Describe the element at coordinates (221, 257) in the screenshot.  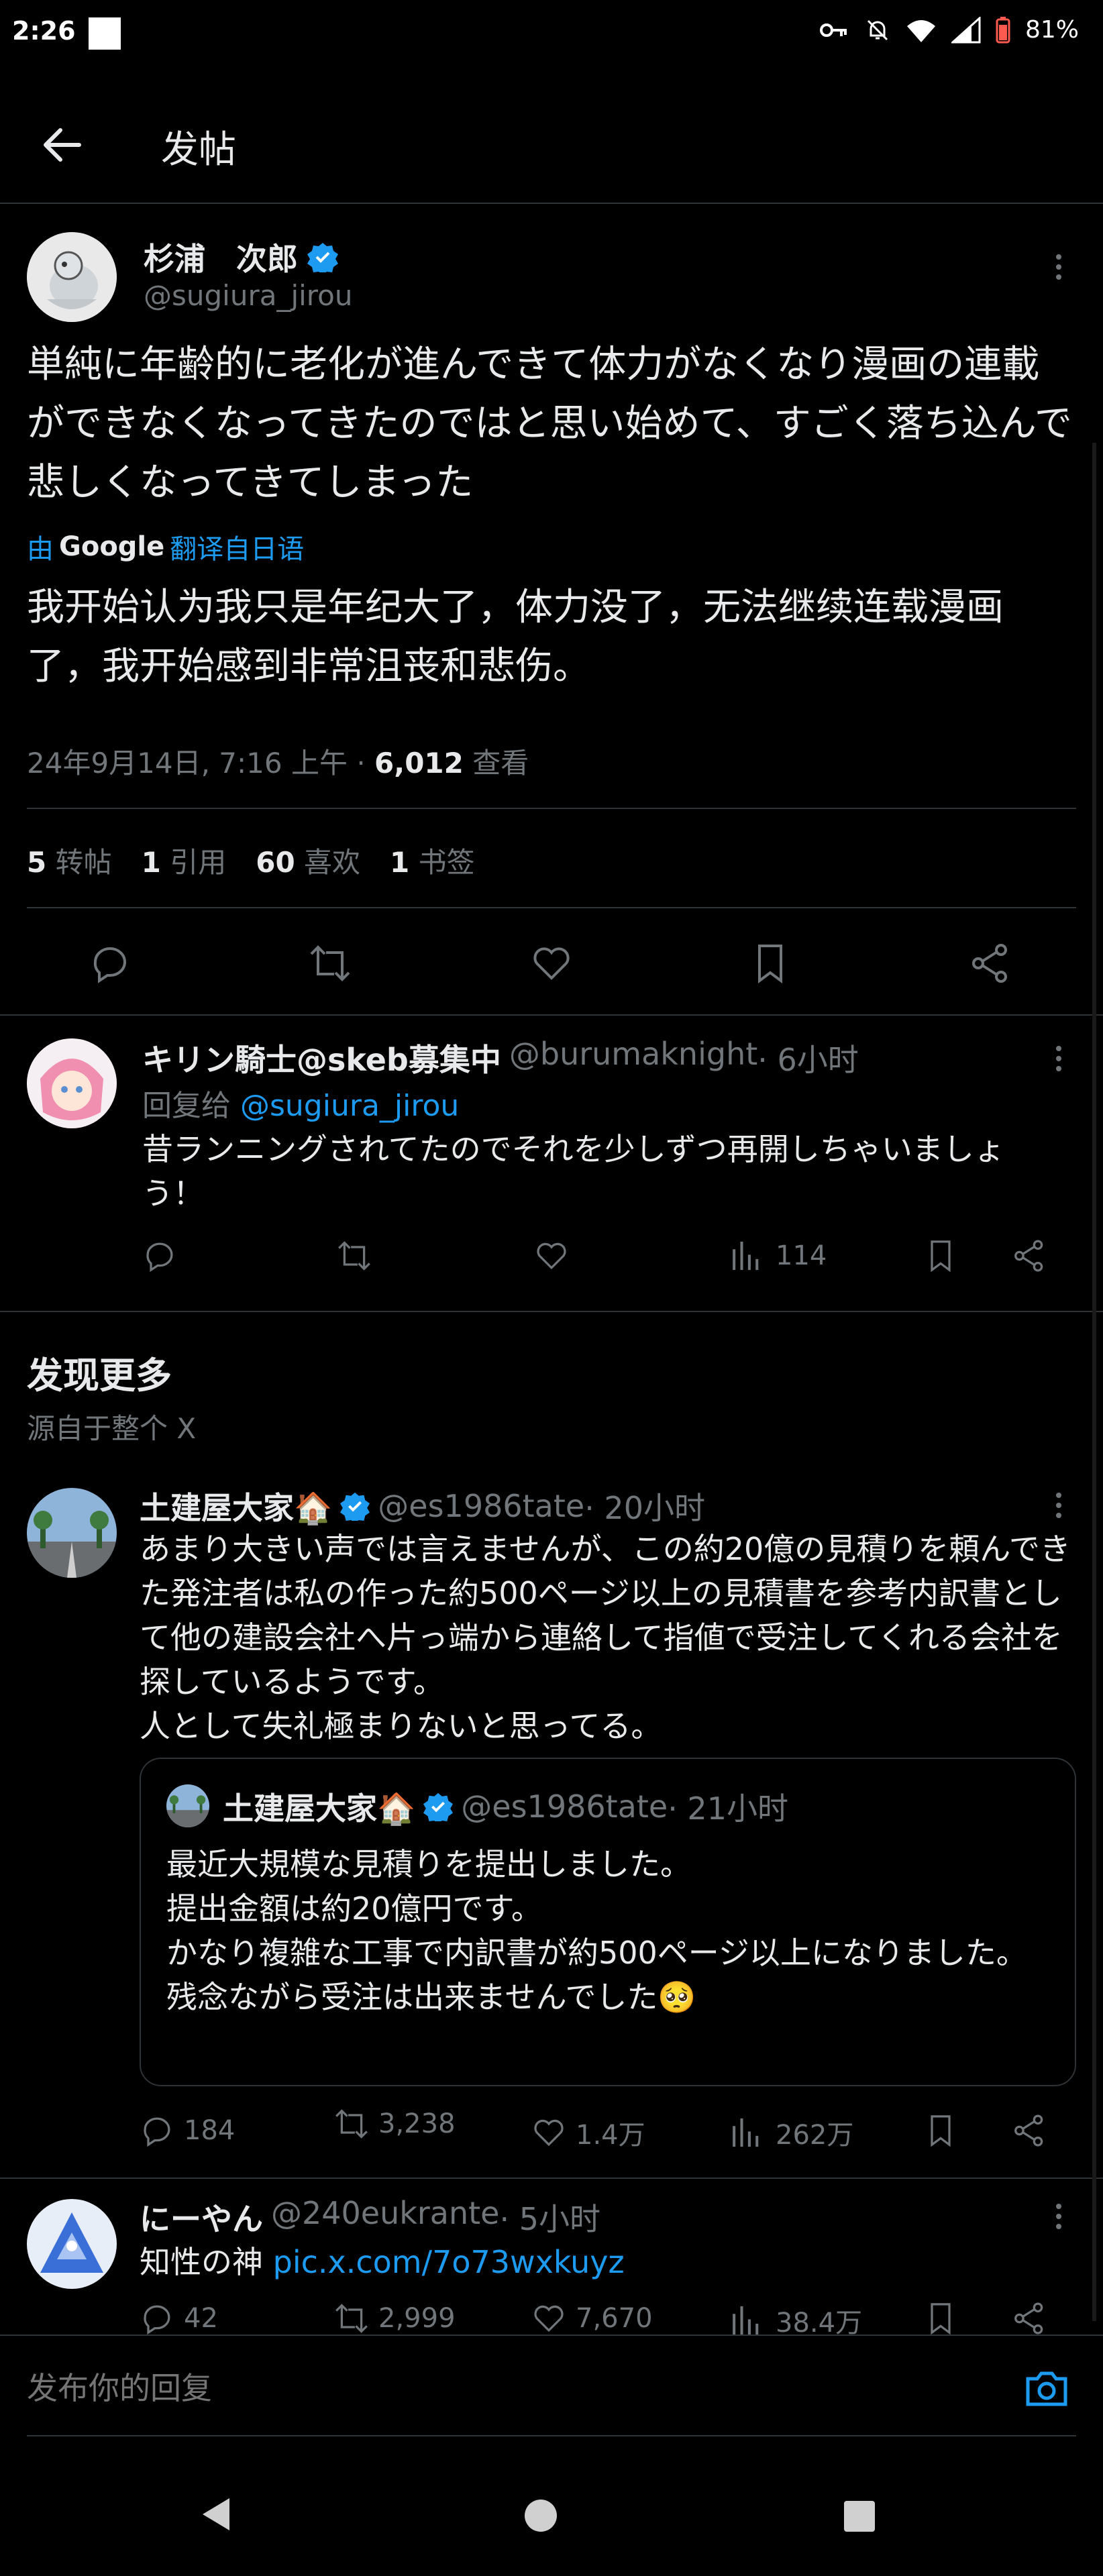
I see `author-name: 杉浦 次郎` at that location.